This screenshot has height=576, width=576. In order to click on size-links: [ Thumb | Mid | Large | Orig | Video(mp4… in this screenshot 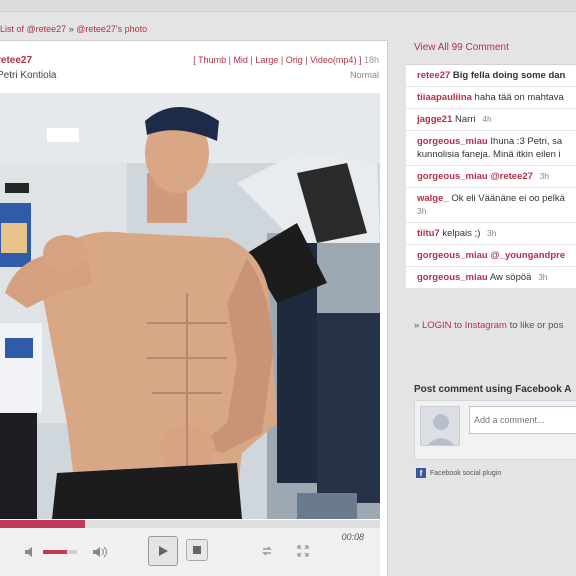, I will do `click(286, 60)`.